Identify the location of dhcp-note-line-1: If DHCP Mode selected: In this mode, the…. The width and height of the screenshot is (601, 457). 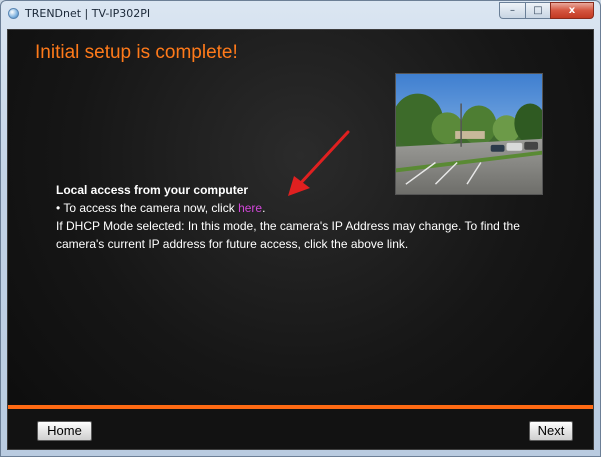
(288, 226).